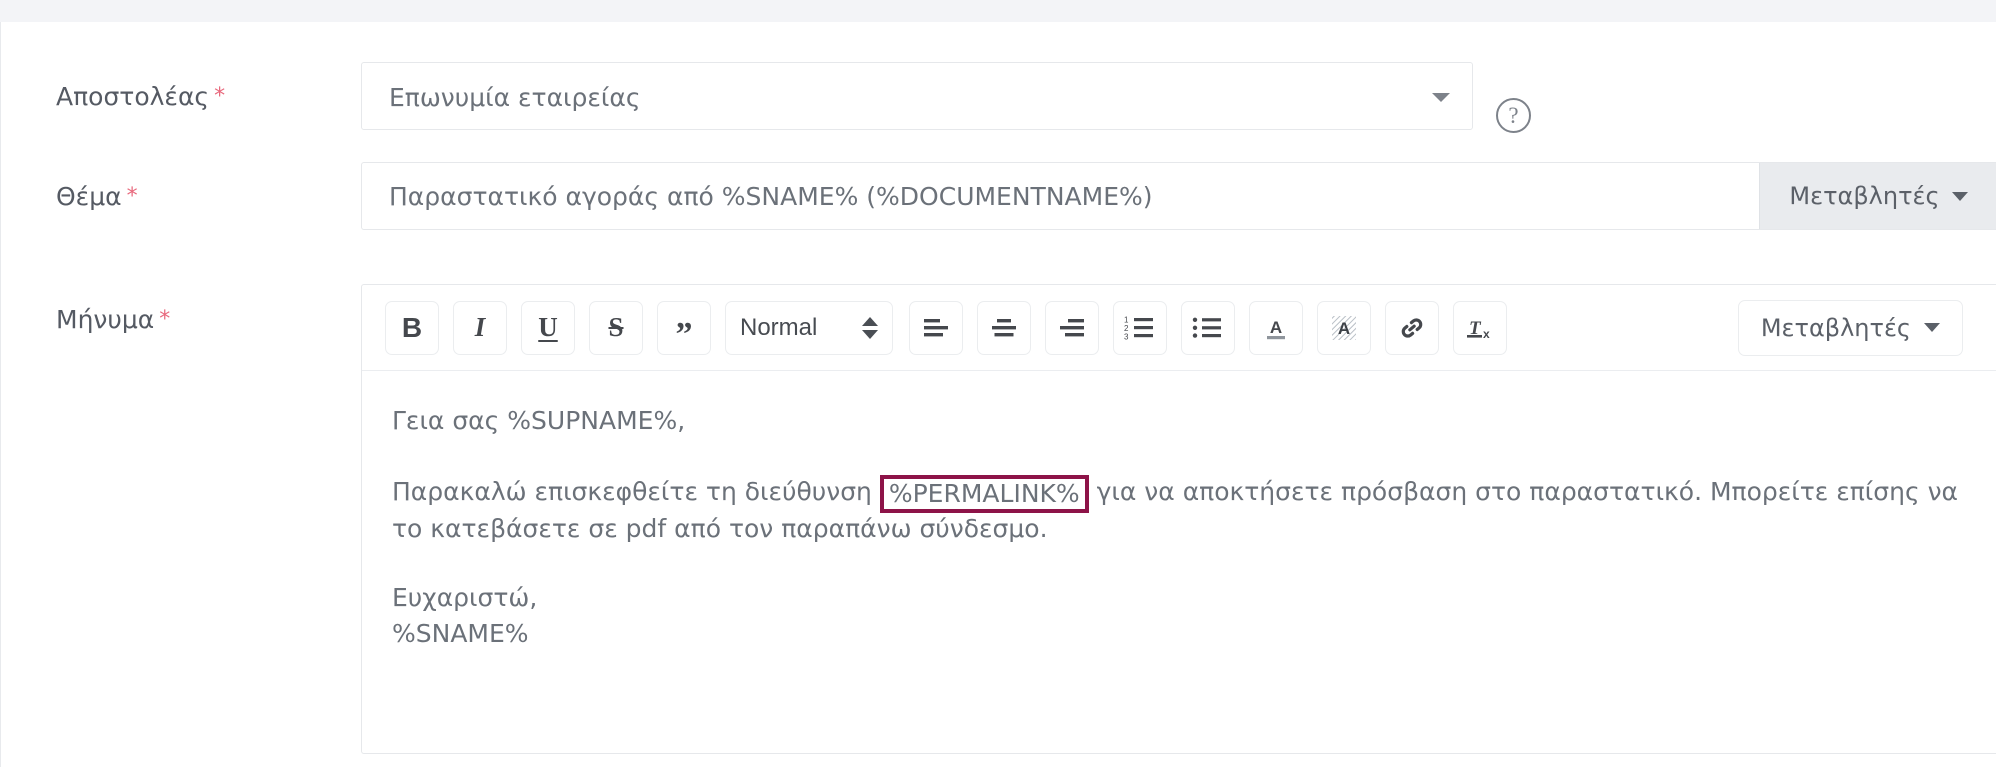 The width and height of the screenshot is (1996, 767). I want to click on subject-required-asterisk: *, so click(132, 196).